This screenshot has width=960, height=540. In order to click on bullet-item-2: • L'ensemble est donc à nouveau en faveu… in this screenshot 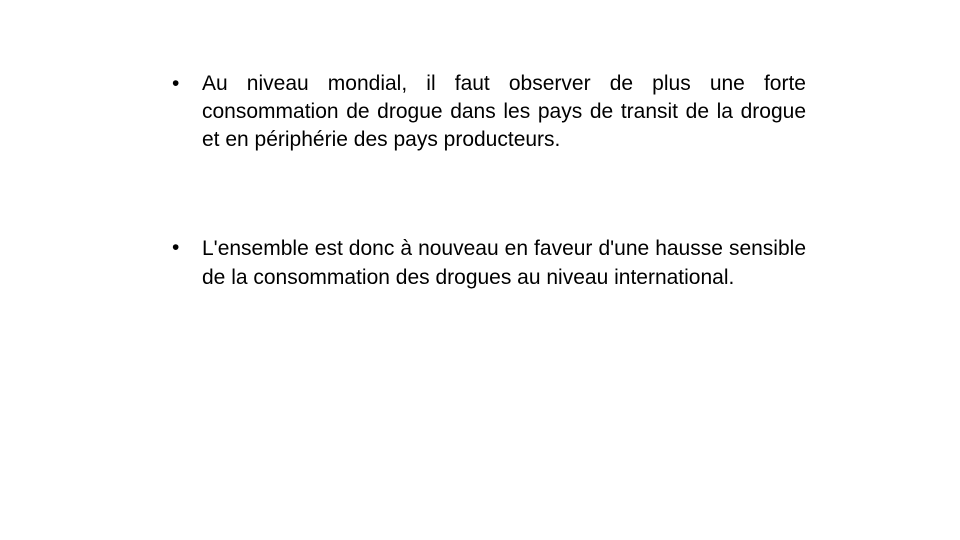, I will do `click(489, 263)`.